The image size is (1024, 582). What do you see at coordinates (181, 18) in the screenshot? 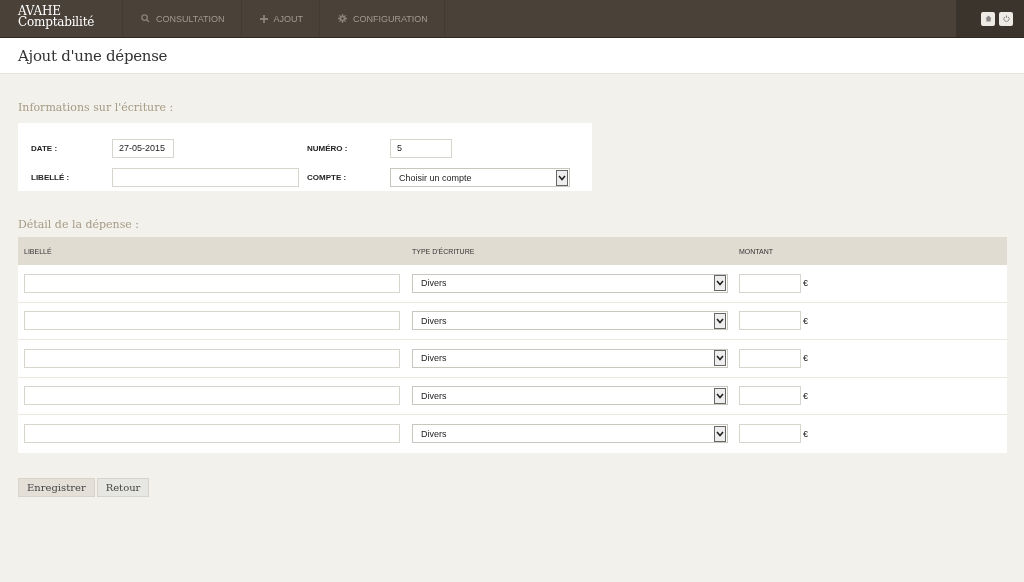
I see `nav-tab: CONSULTATION` at bounding box center [181, 18].